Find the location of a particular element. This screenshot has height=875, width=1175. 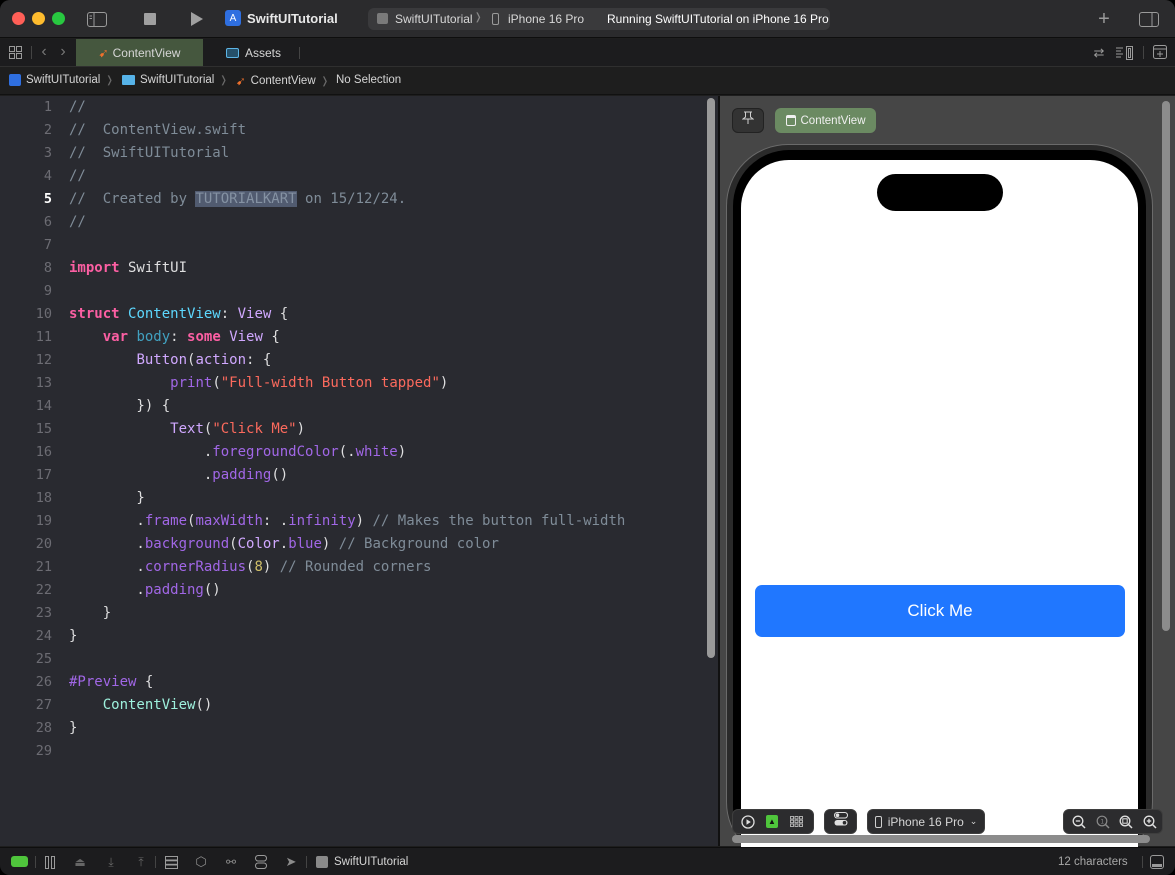

app-title: SwiftUITutorial is located at coordinates (292, 18).